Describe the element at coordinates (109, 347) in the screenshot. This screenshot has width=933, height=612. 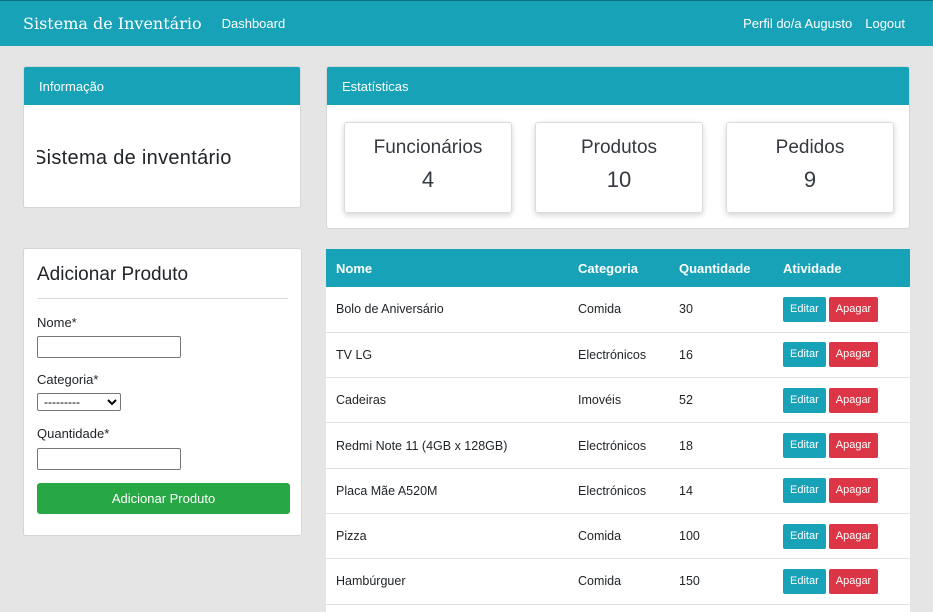
I see `name-input` at that location.